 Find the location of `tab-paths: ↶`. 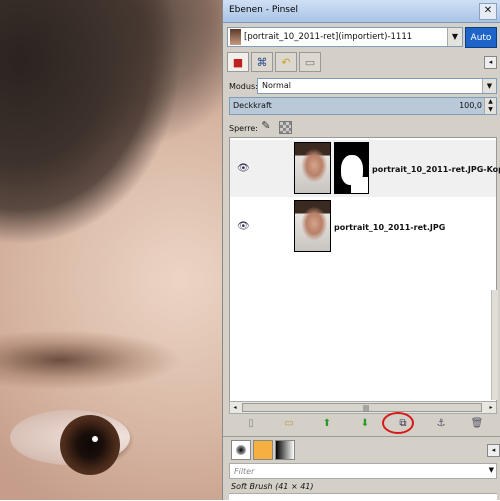

tab-paths: ↶ is located at coordinates (286, 62).